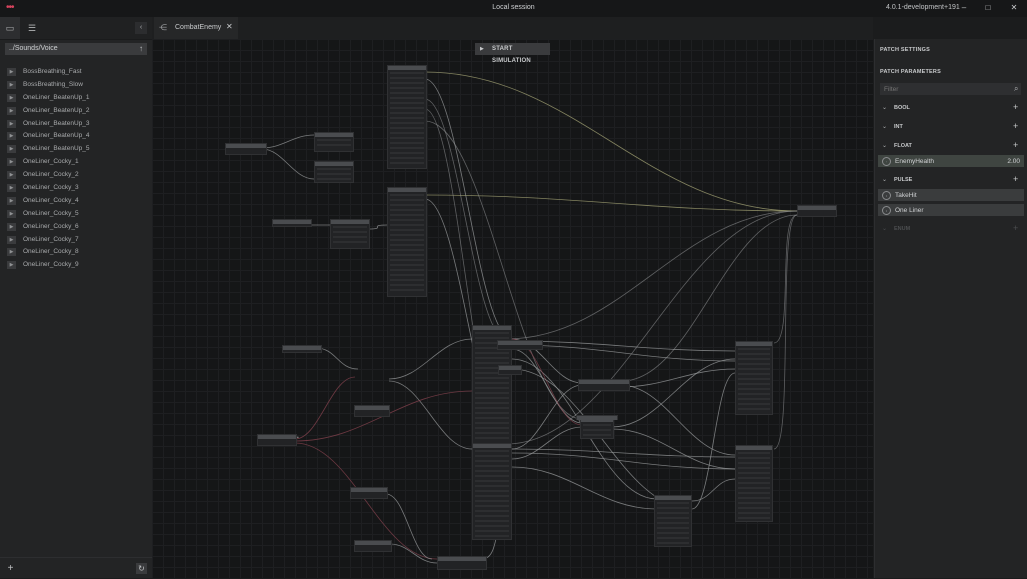  Describe the element at coordinates (76, 136) in the screenshot. I see `sound-list-item: ▶ OneLiner_BeatenUp_4` at that location.